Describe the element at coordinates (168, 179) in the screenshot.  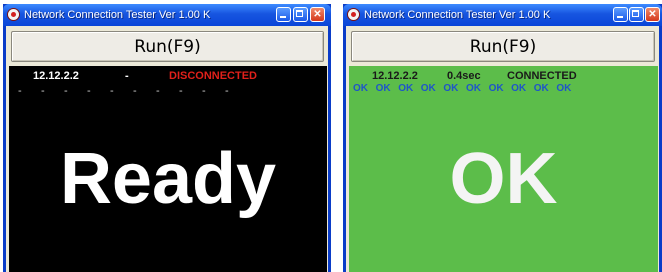
I see `big-status-text: Ready` at that location.